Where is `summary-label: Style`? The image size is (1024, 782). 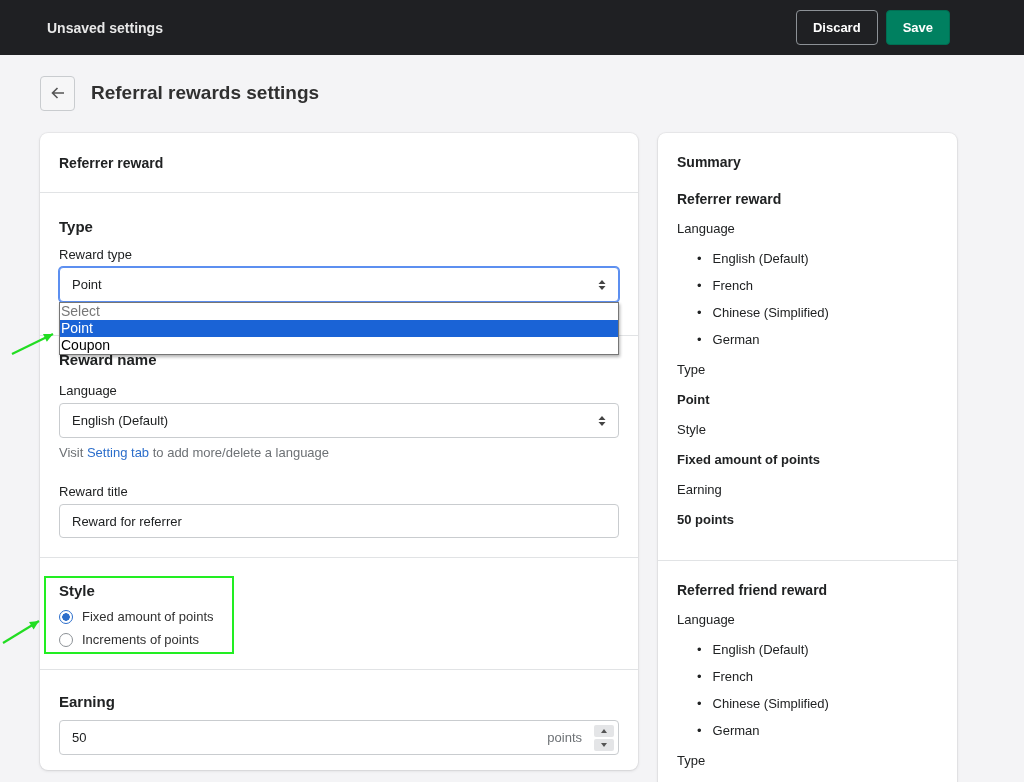 summary-label: Style is located at coordinates (692, 429).